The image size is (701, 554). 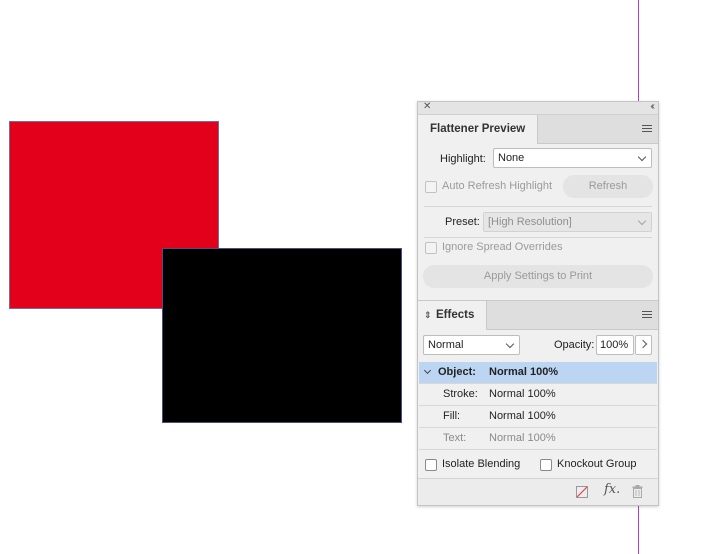 What do you see at coordinates (597, 464) in the screenshot?
I see `knockout-group-label: Knockout Group` at bounding box center [597, 464].